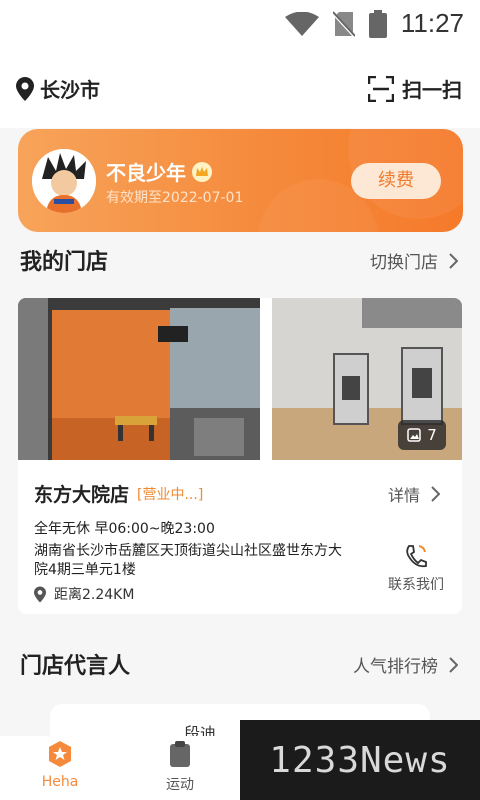 The height and width of the screenshot is (800, 480). What do you see at coordinates (94, 595) in the screenshot?
I see `store-distance-text: 距离2.24KM` at bounding box center [94, 595].